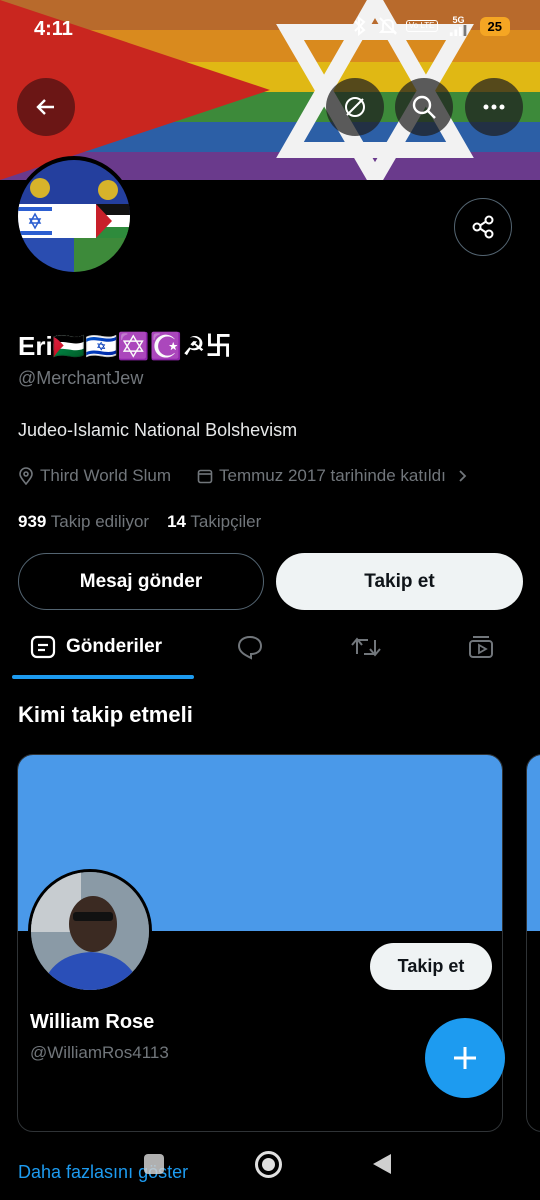 The height and width of the screenshot is (1200, 540). Describe the element at coordinates (74, 216) in the screenshot. I see `profile-avatar` at that location.